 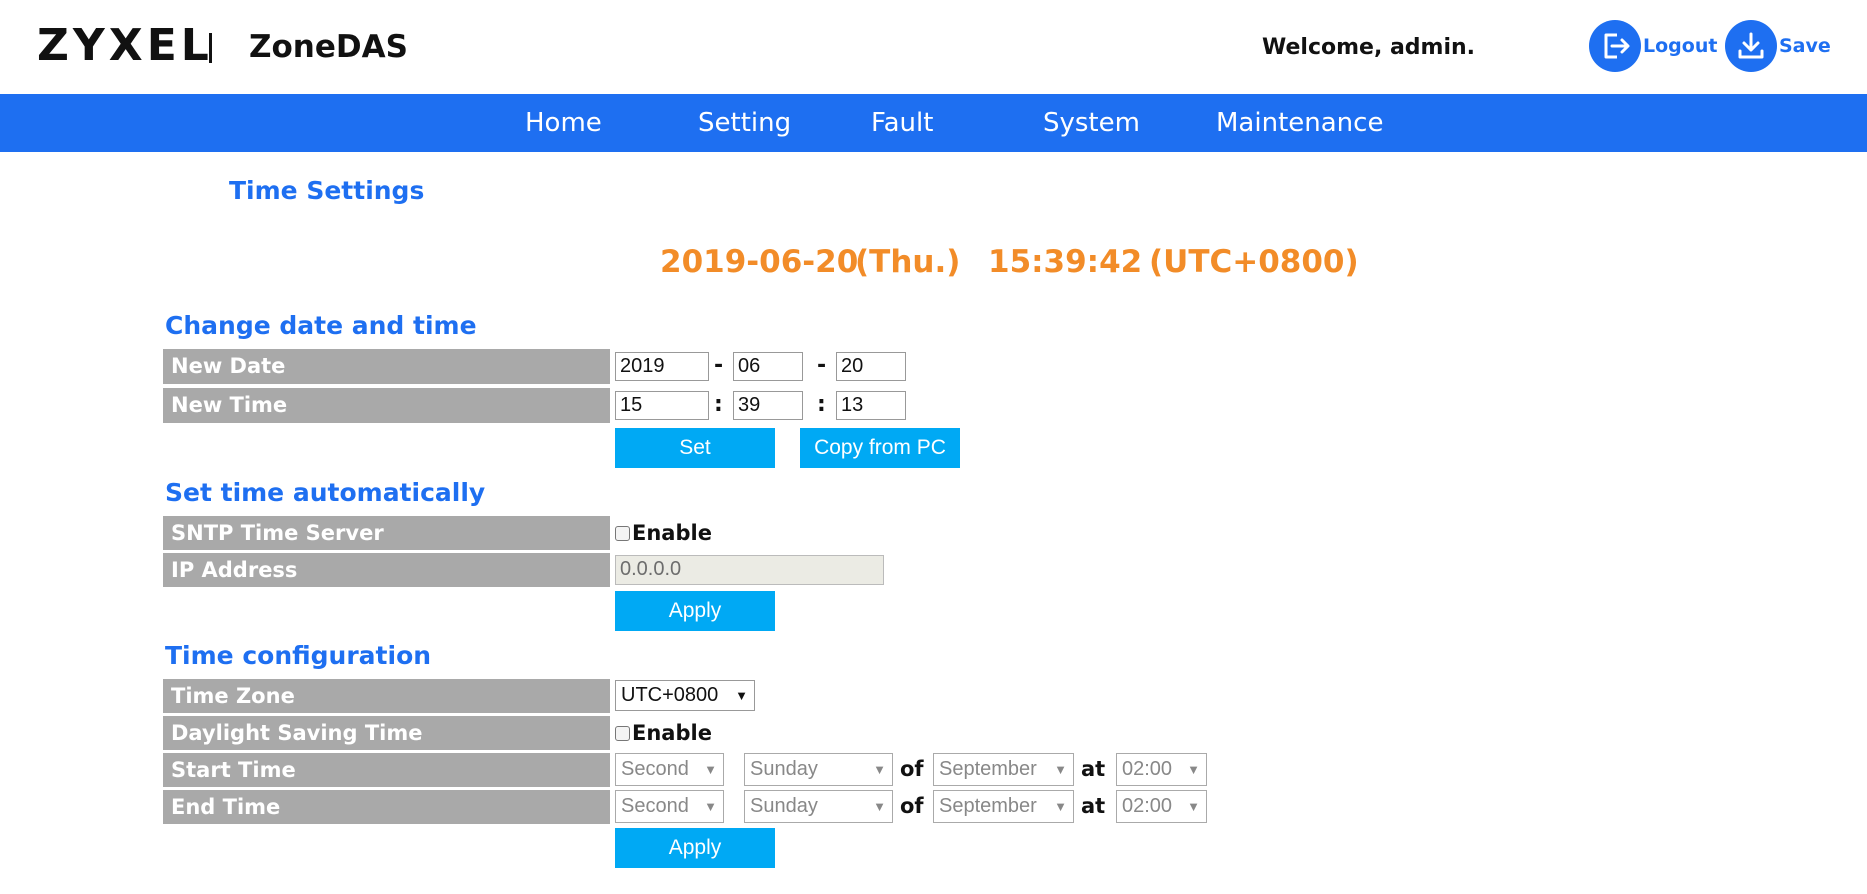 I want to click on set-button: Set, so click(x=695, y=448).